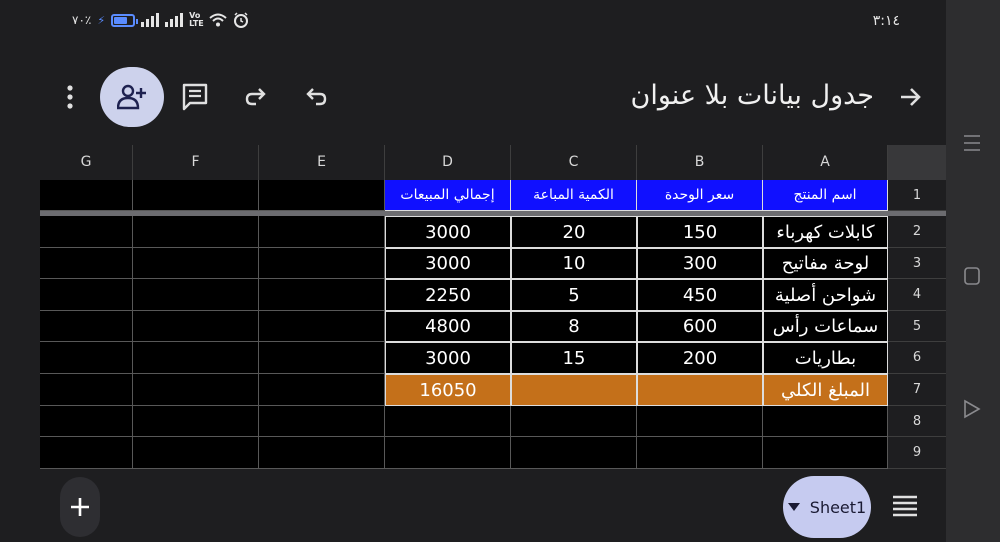  Describe the element at coordinates (196, 421) in the screenshot. I see `cell-f8` at that location.